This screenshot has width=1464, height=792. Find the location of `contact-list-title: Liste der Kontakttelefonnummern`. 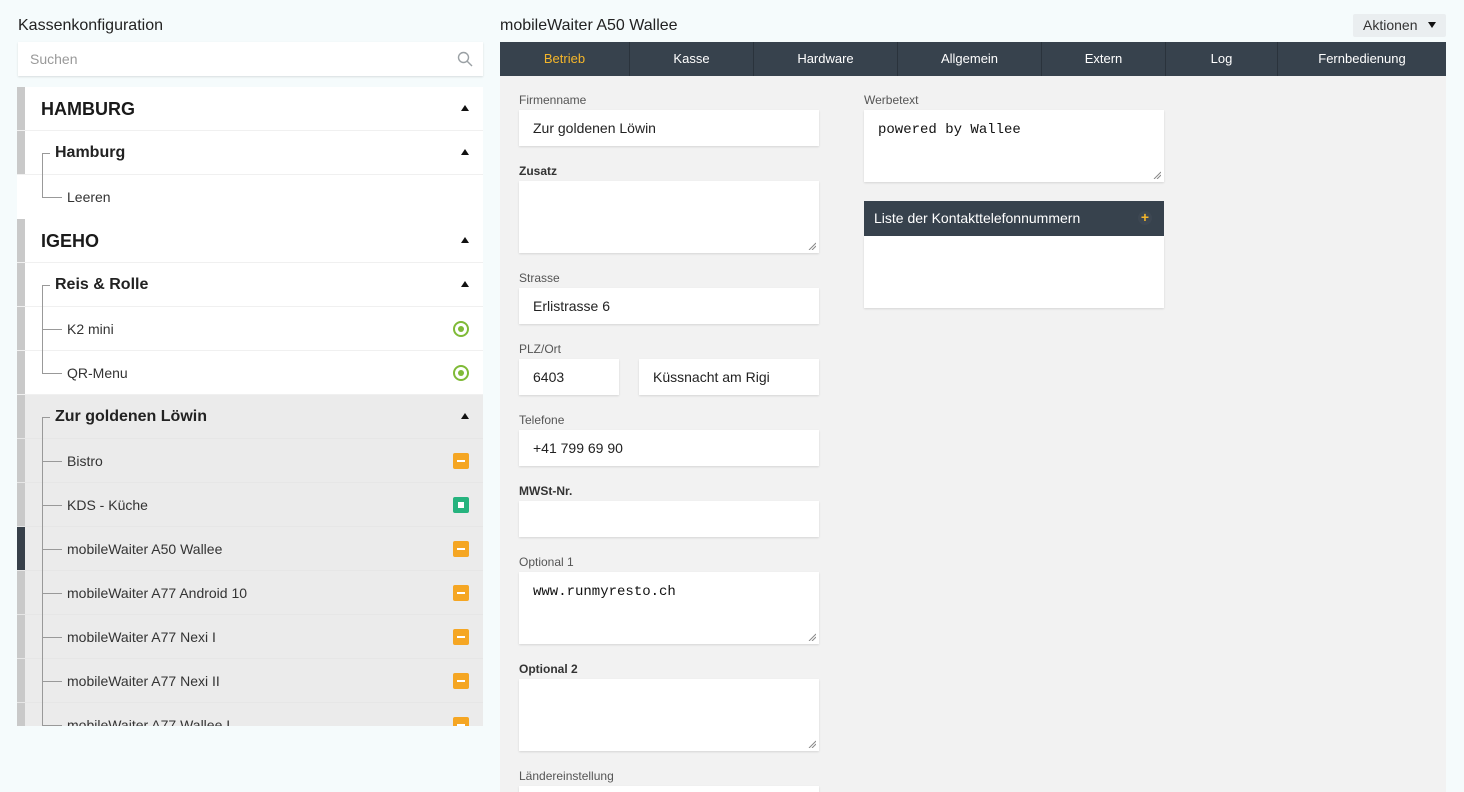

contact-list-title: Liste der Kontakttelefonnummern is located at coordinates (977, 218).